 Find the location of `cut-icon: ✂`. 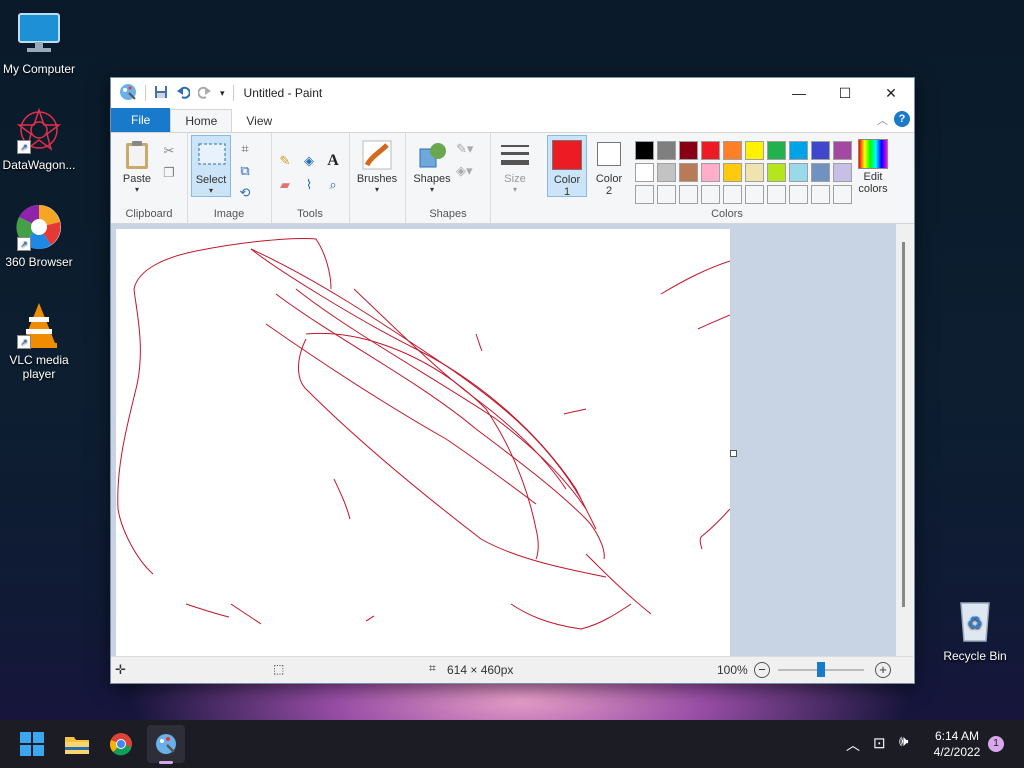

cut-icon: ✂ is located at coordinates (169, 151).